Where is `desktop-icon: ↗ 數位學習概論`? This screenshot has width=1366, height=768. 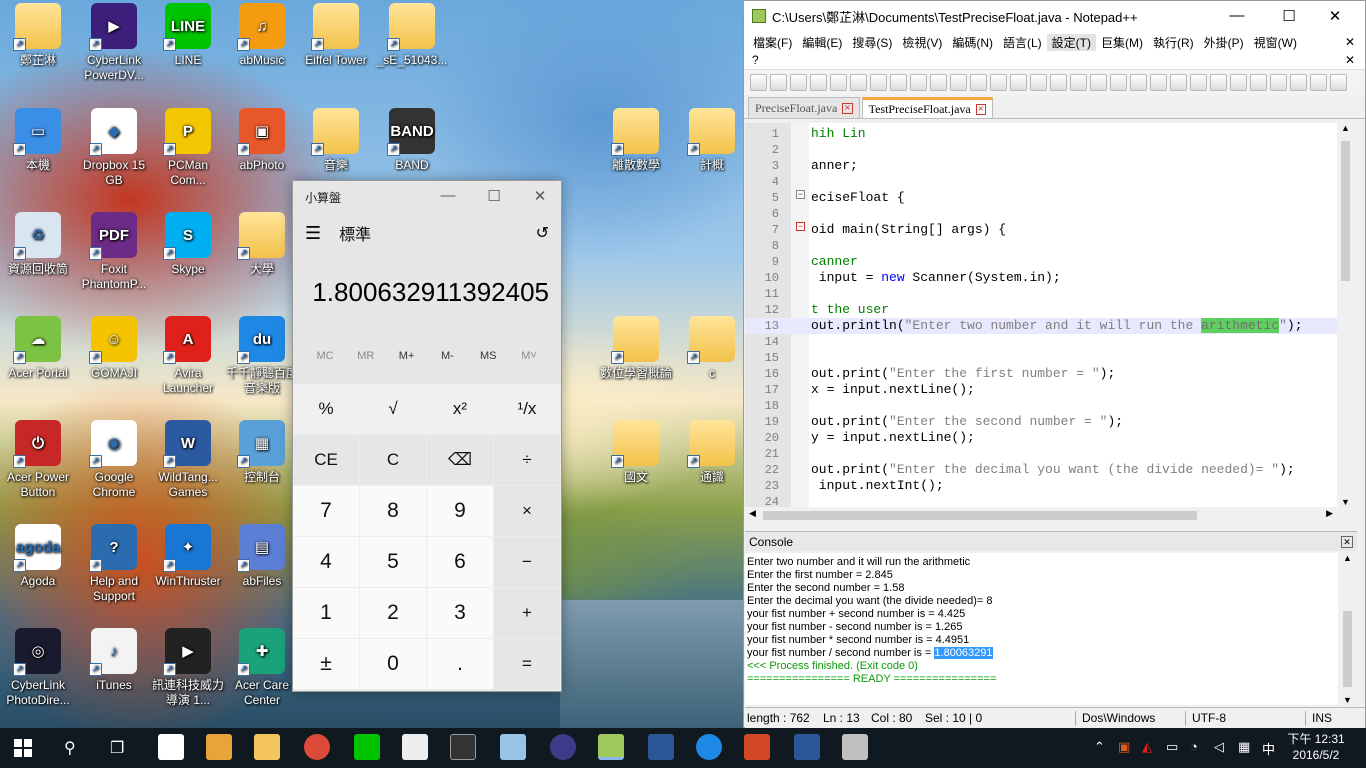
desktop-icon: ↗ 數位學習概論 is located at coordinates (636, 348).